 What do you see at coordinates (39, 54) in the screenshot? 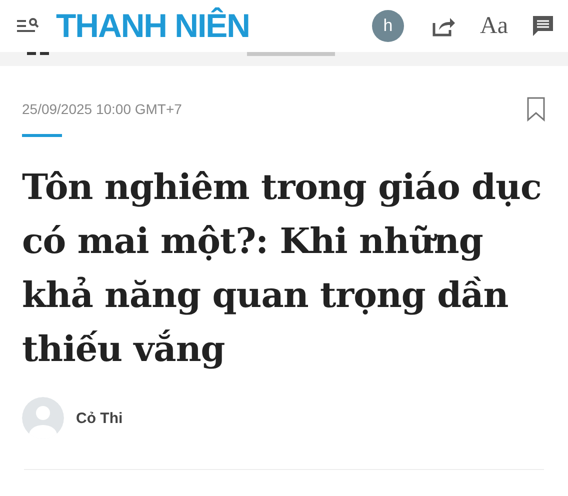
I see `nav-tab-indicator-drawing` at bounding box center [39, 54].